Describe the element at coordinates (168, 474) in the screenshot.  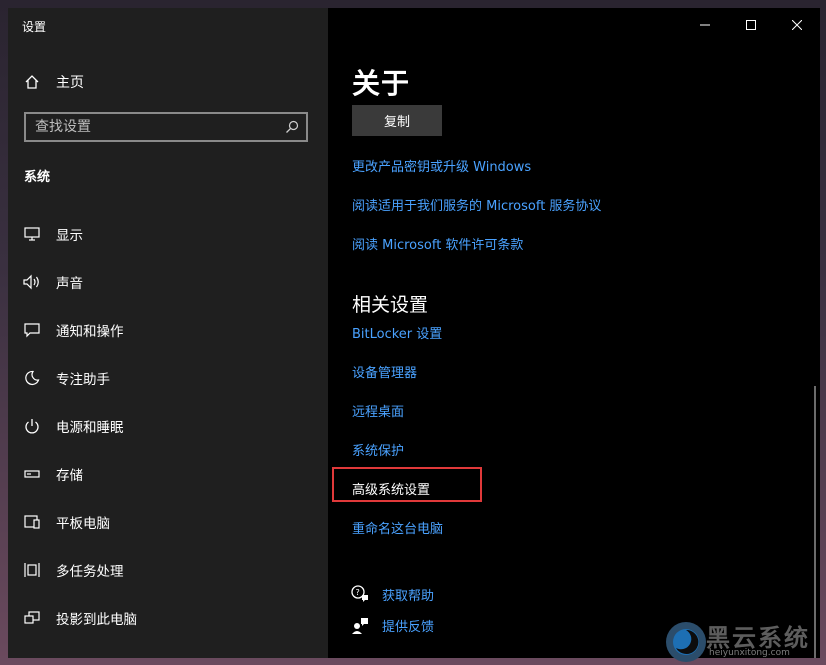
I see `sidebar-item-storage: 存储` at that location.